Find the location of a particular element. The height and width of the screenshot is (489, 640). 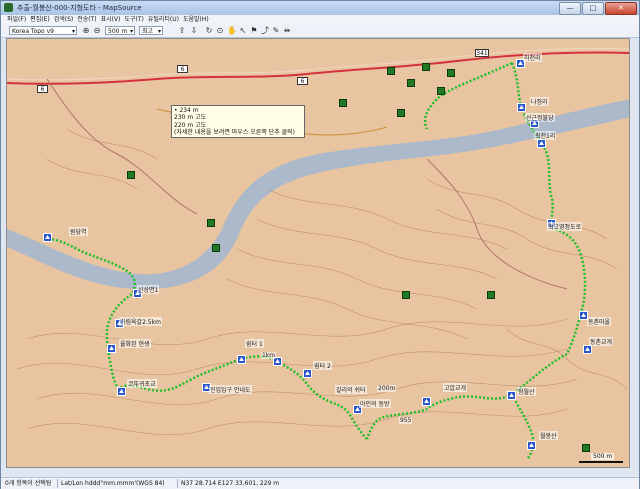

map-product-select: Korea Topo v9 is located at coordinates (43, 30).